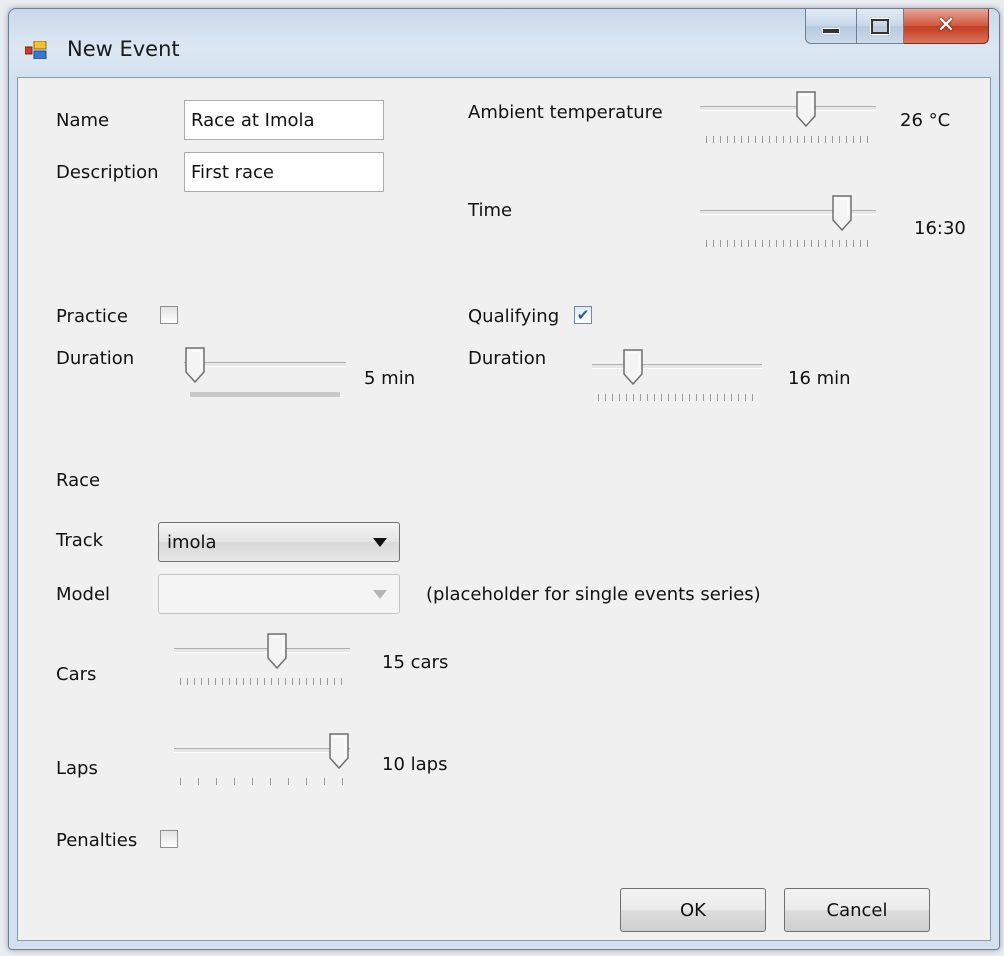  I want to click on qualifying-label: Qualifying, so click(514, 316).